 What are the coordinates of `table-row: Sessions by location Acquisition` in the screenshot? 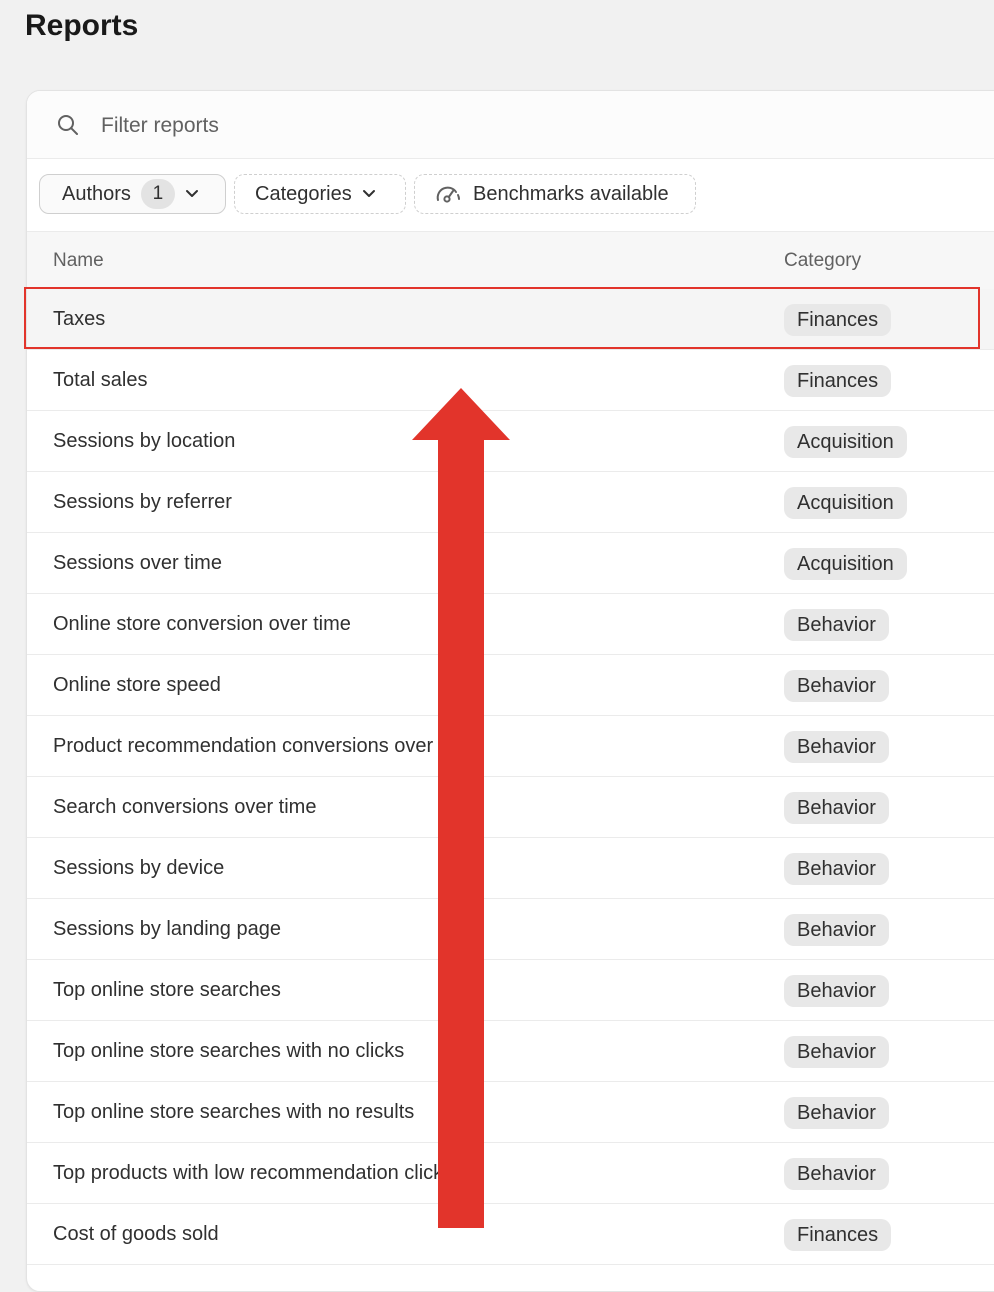 It's located at (510, 441).